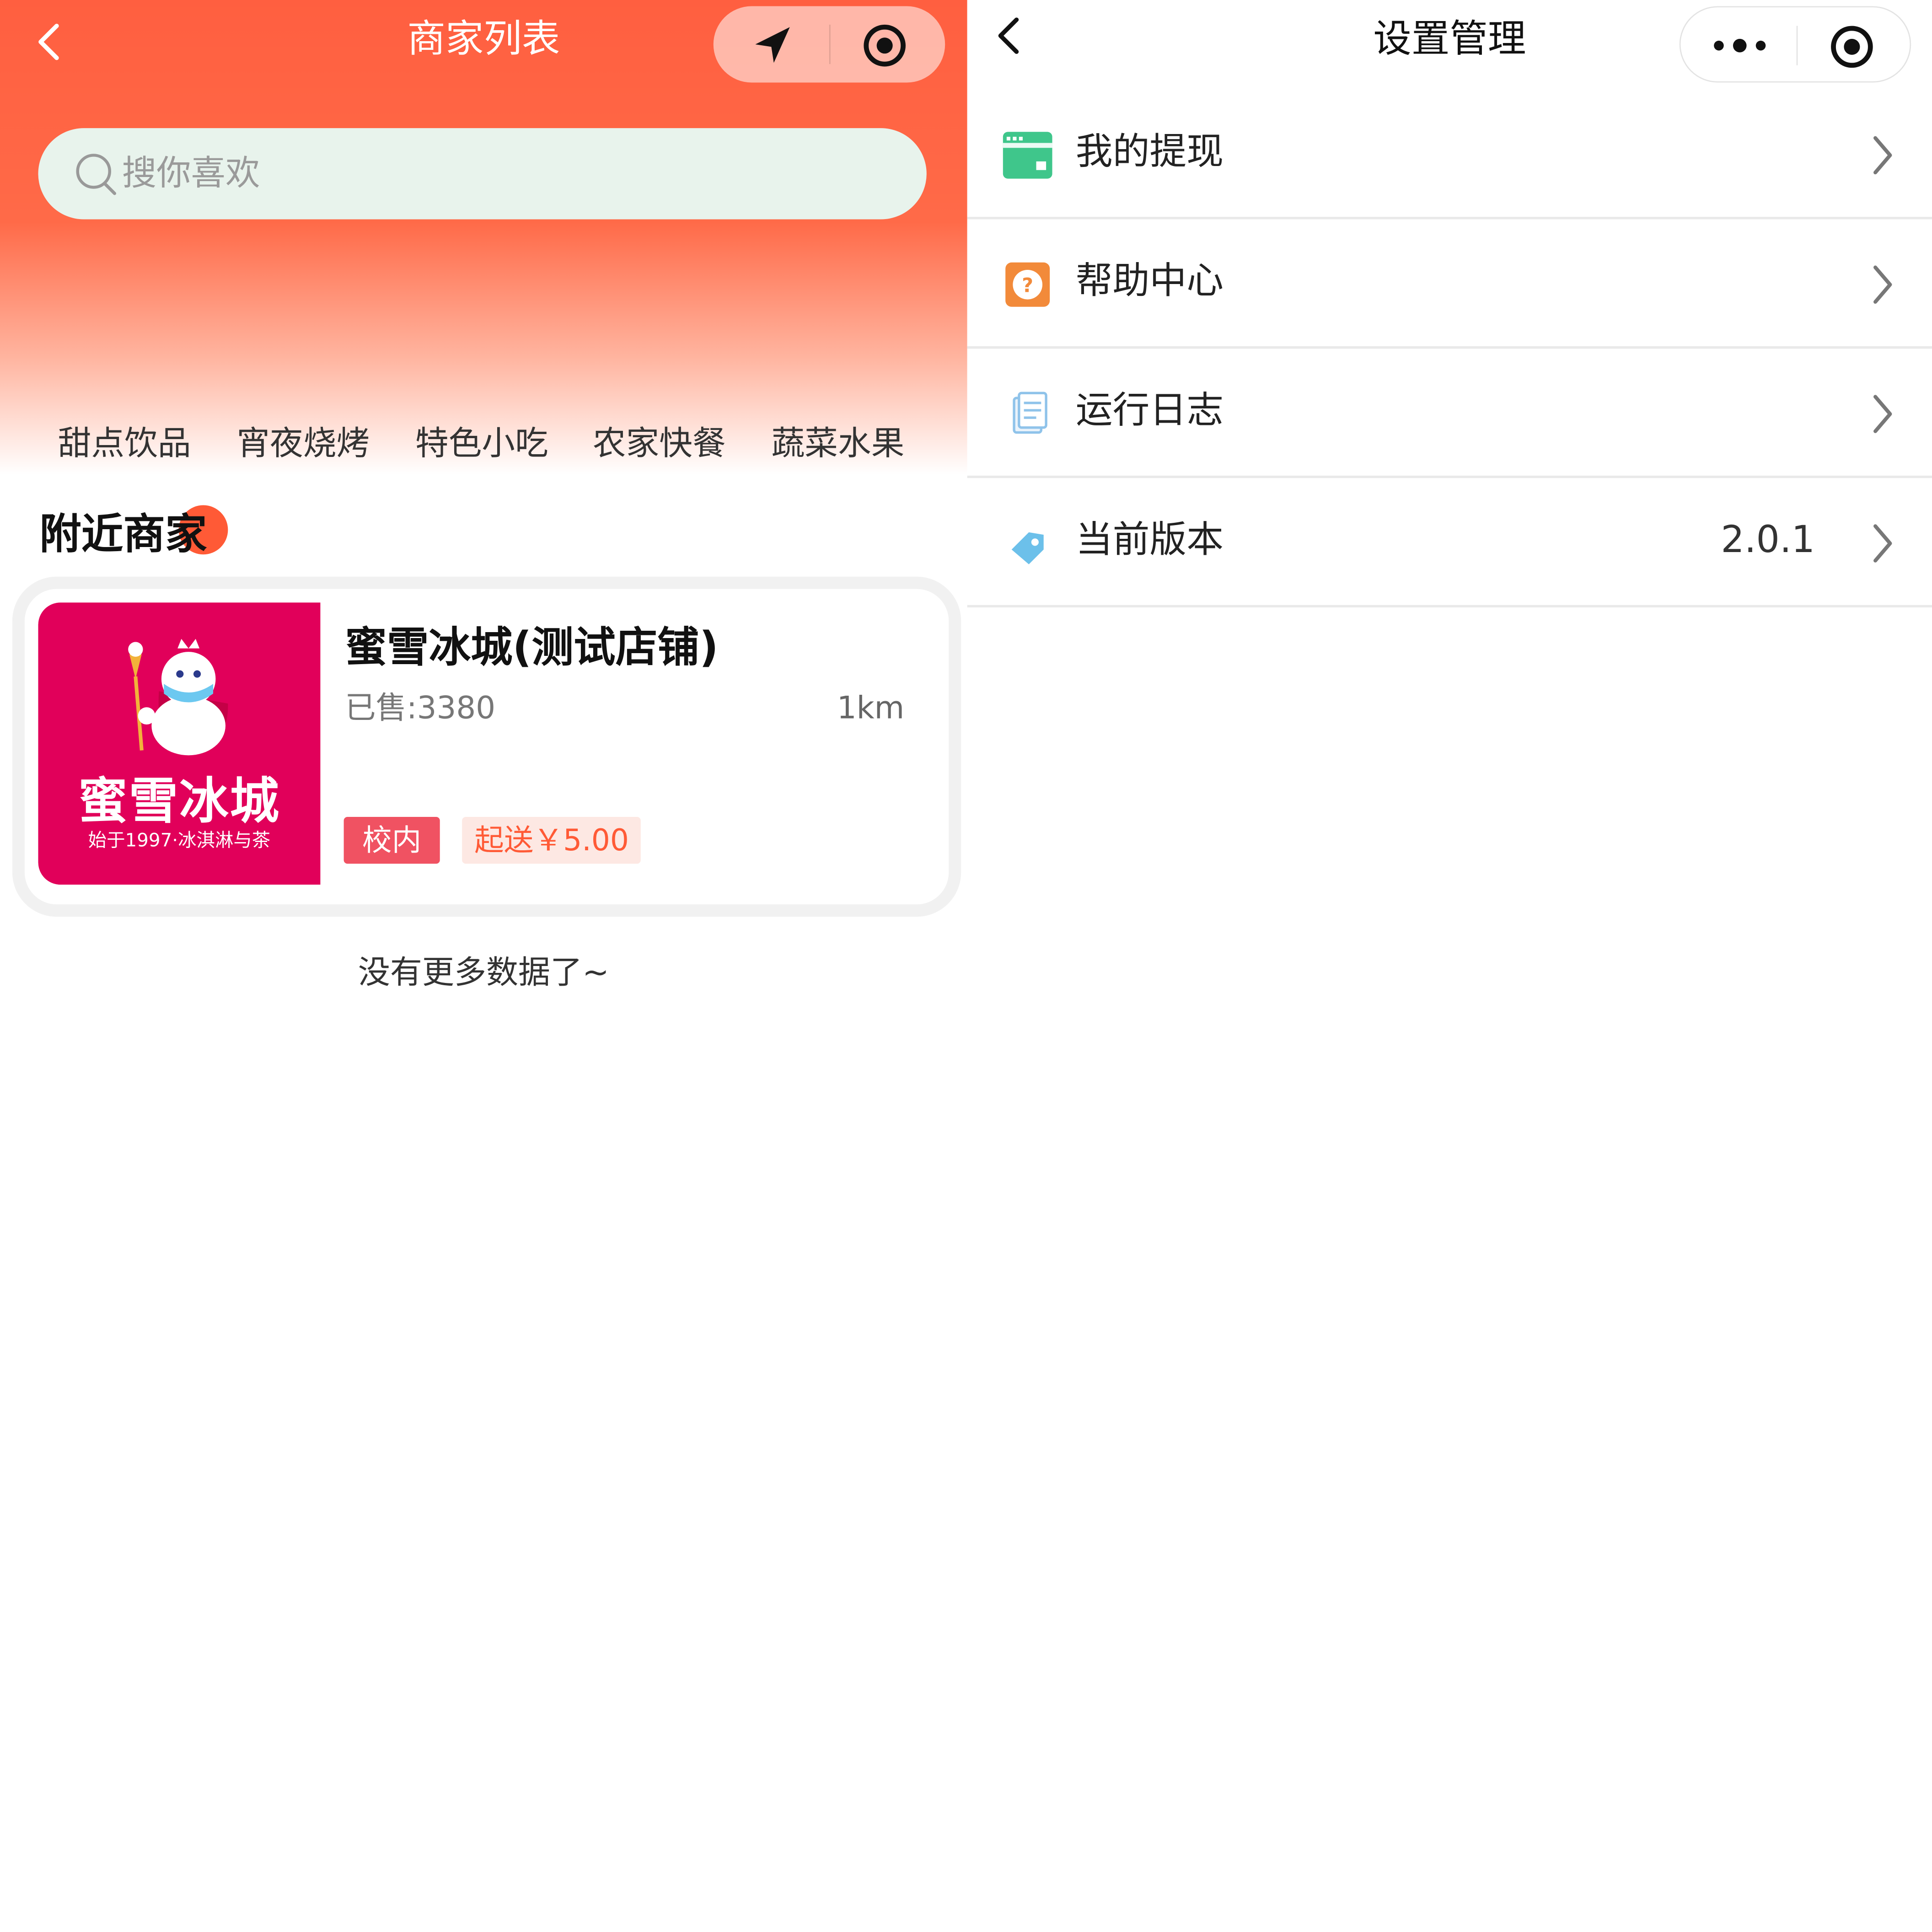 Image resolution: width=1932 pixels, height=1932 pixels. I want to click on campus-tag: 校内, so click(392, 840).